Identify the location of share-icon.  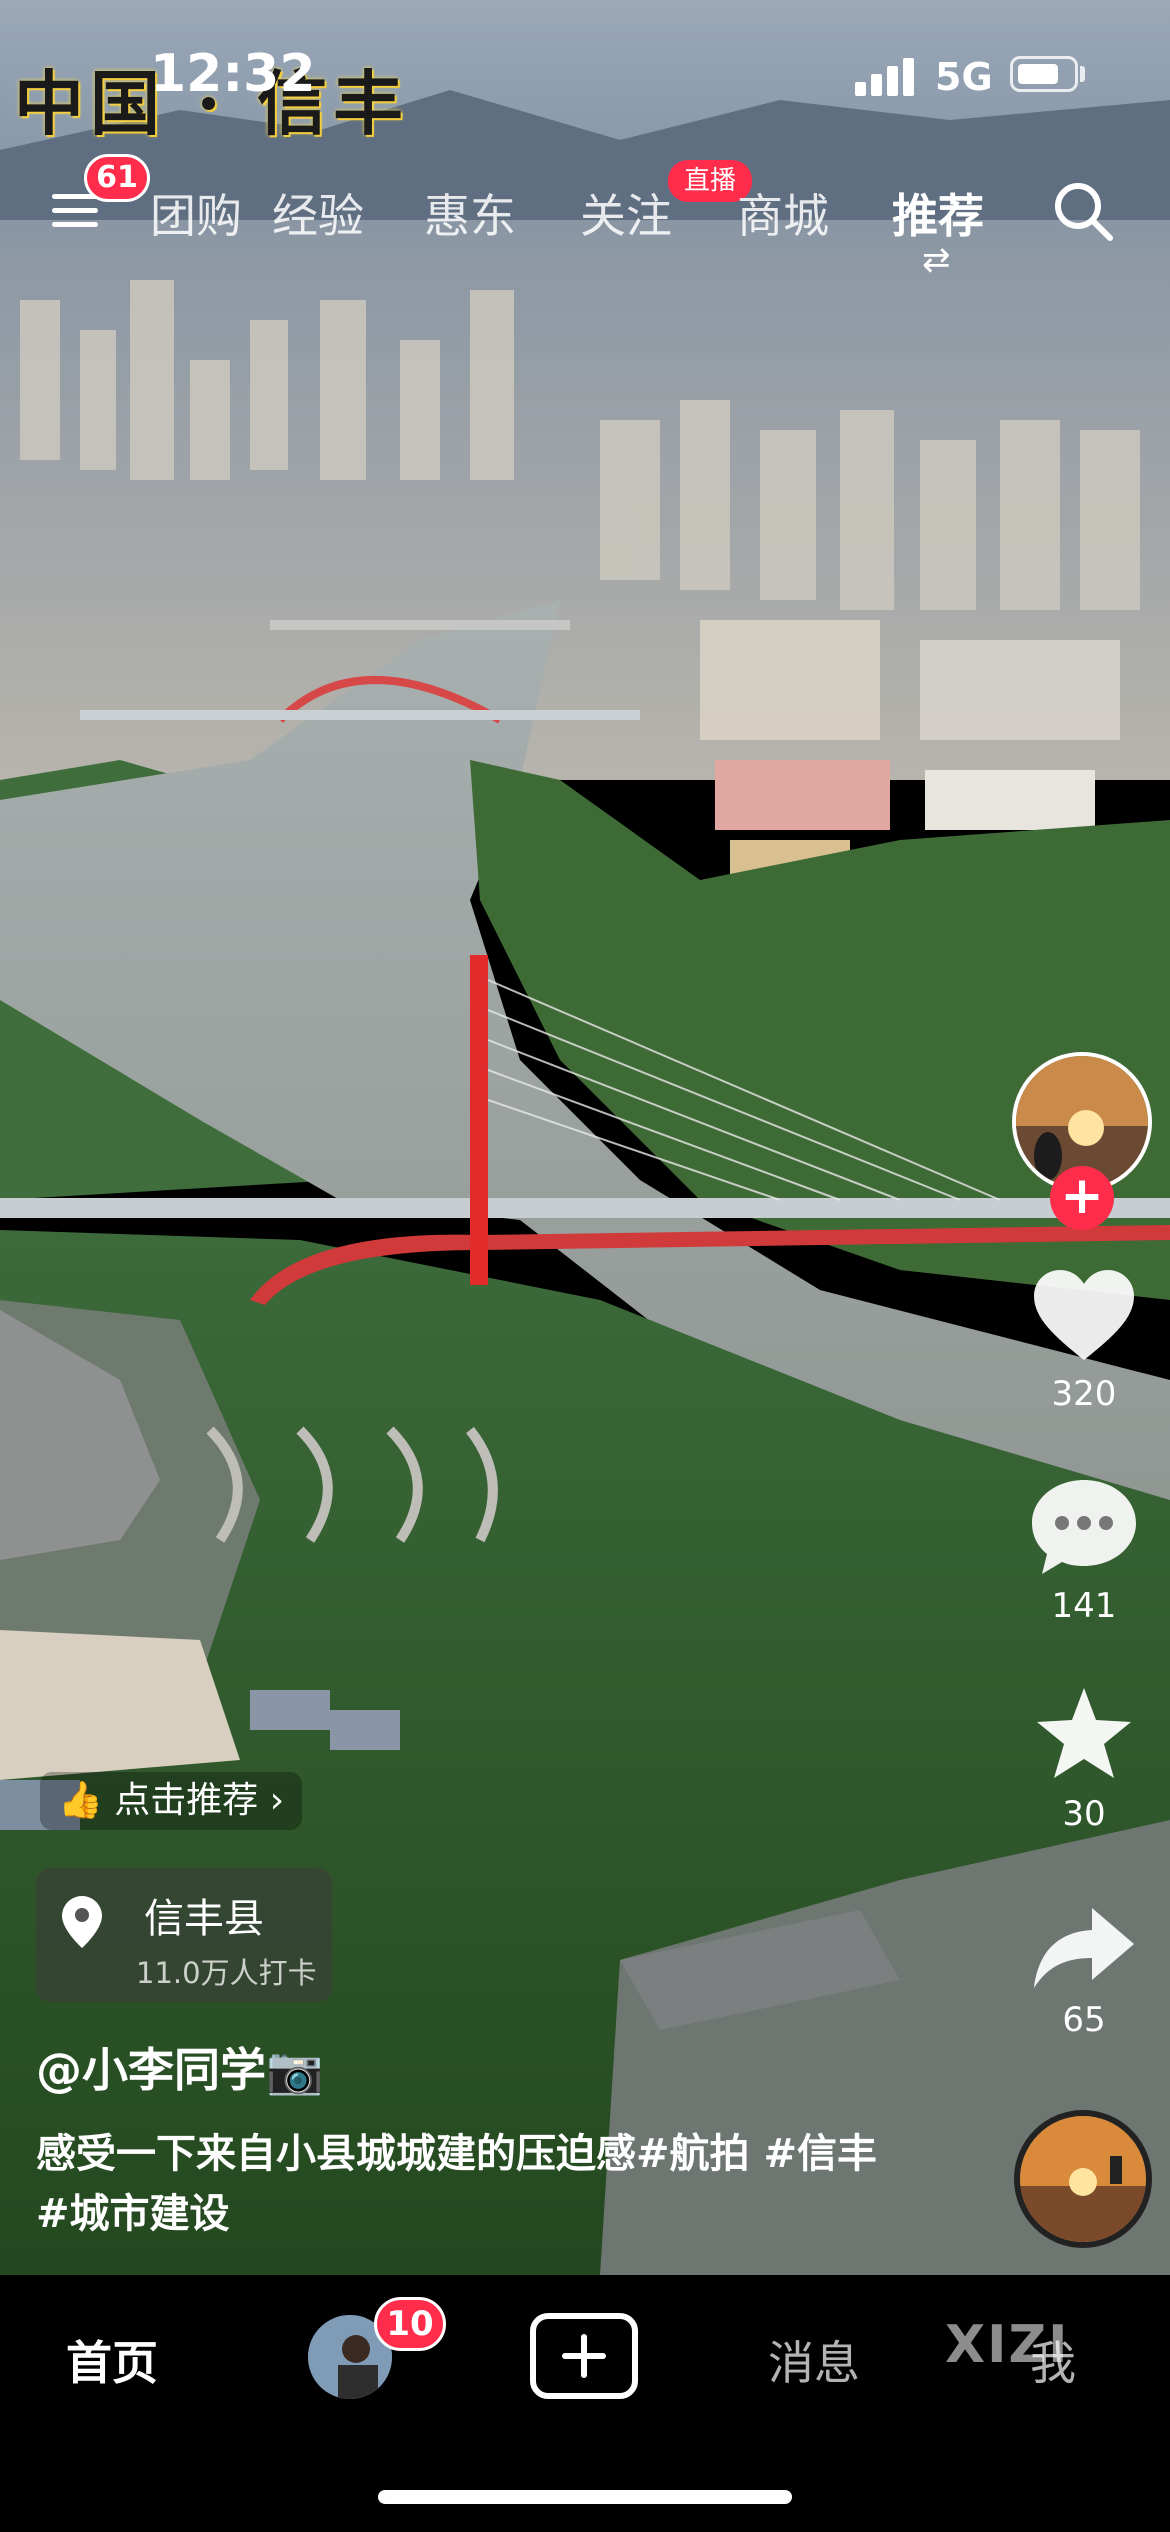
(1084, 1948).